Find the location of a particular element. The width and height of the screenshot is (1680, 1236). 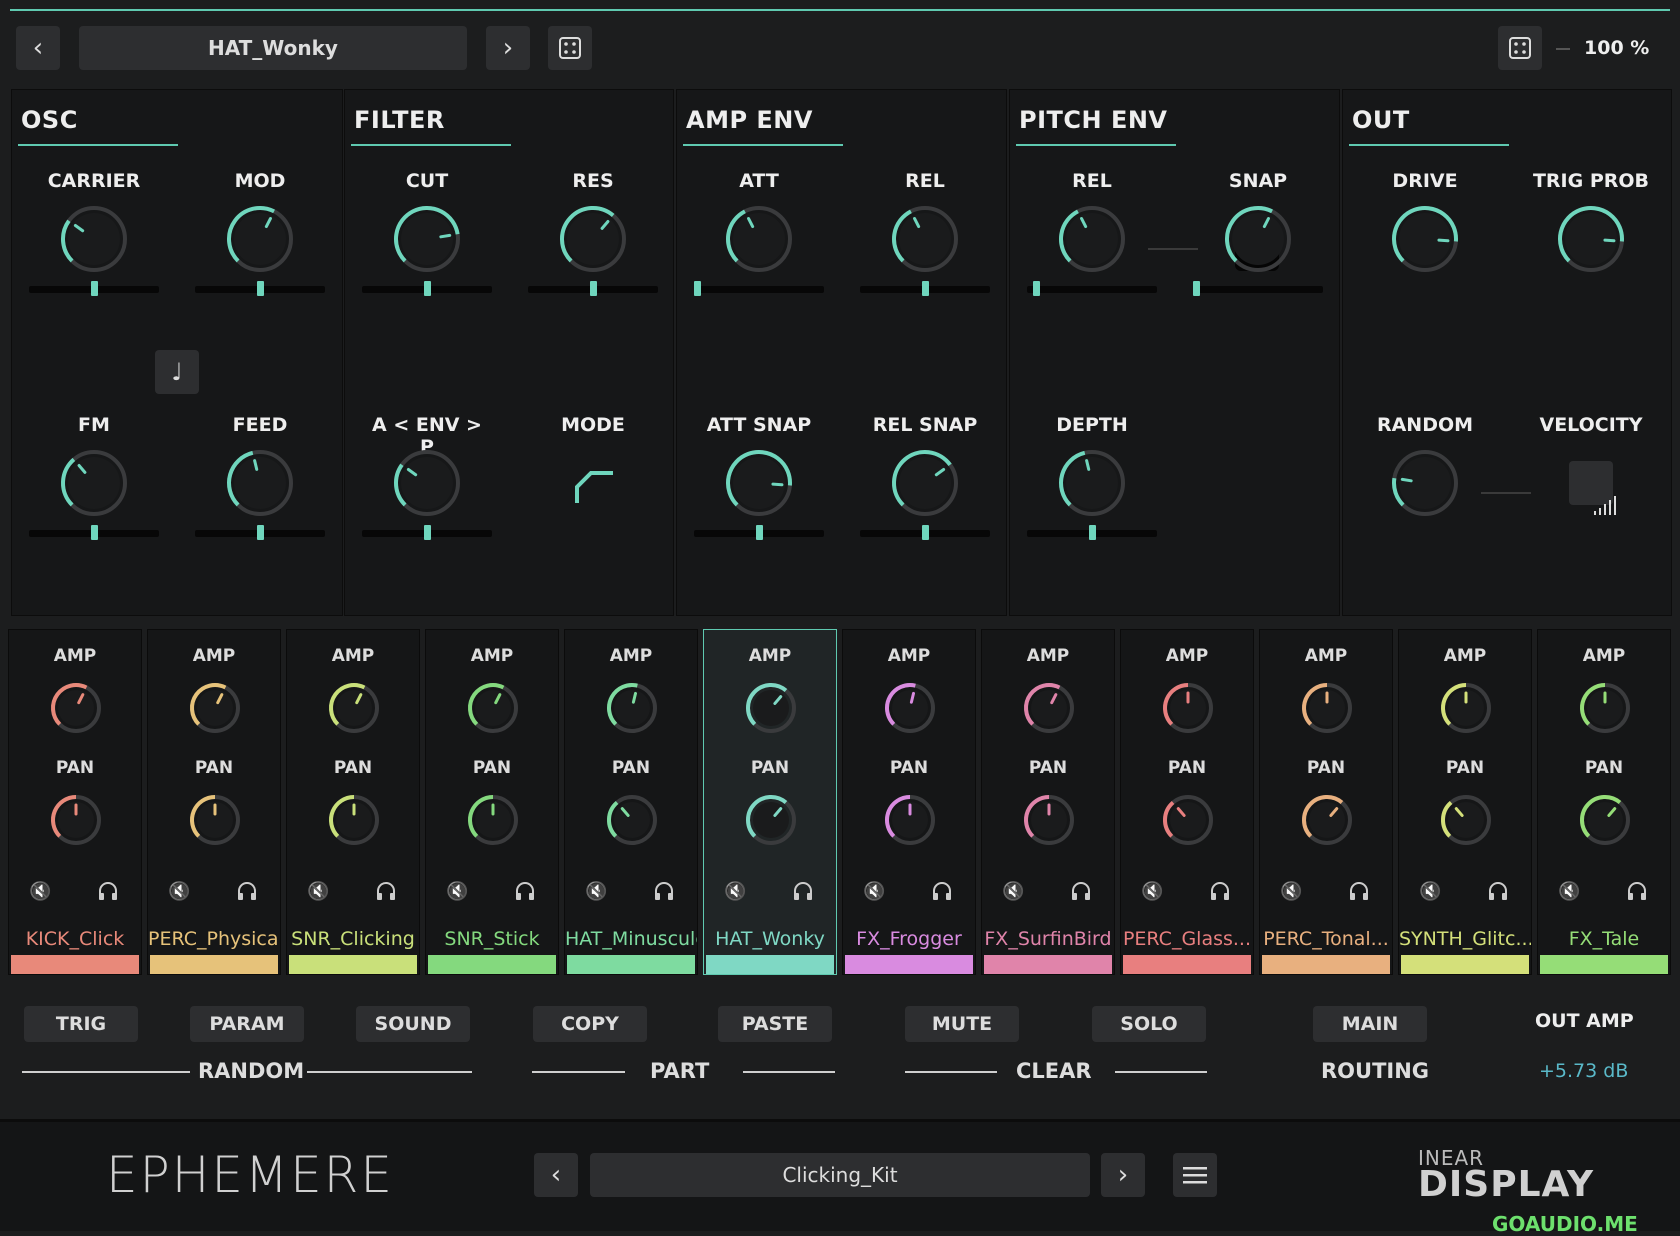

knob-rel: REL is located at coordinates (925, 245).